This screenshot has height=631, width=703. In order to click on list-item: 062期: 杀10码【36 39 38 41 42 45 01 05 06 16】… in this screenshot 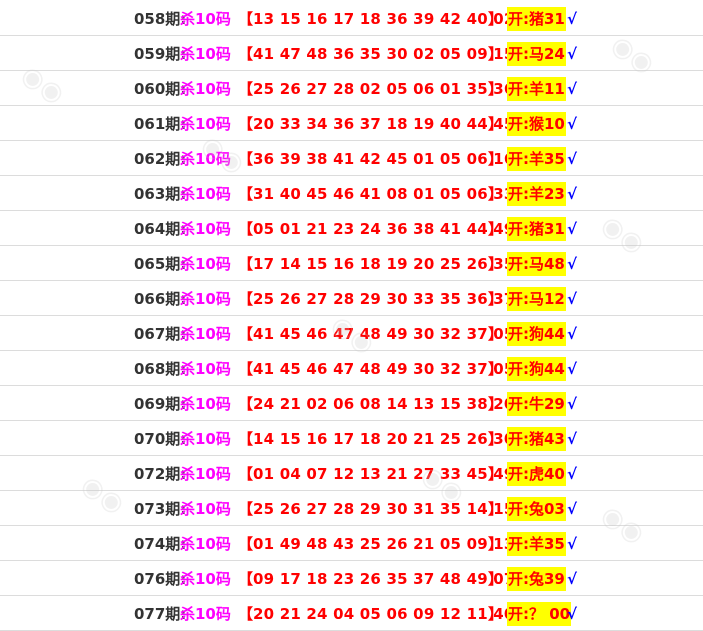, I will do `click(351, 158)`.